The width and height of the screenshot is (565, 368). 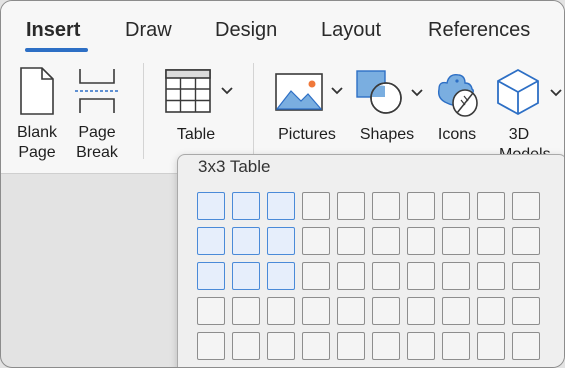 I want to click on table-label: Table, so click(x=196, y=134).